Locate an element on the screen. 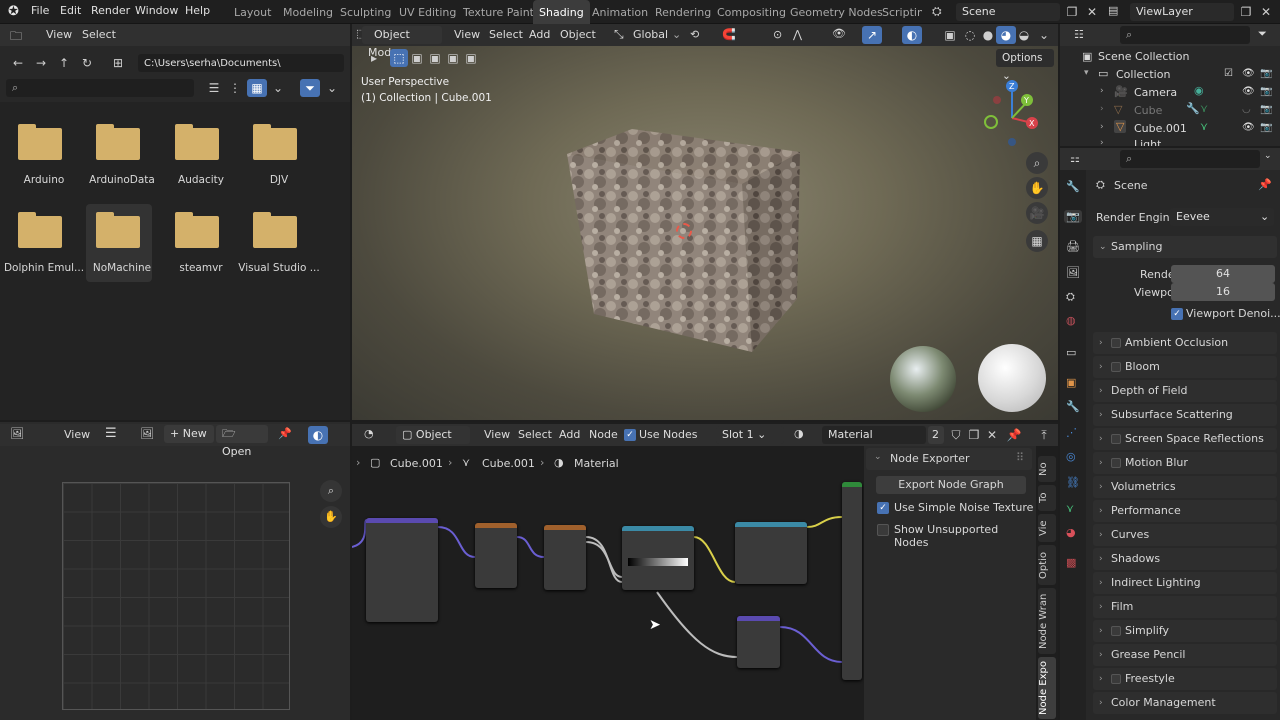 The width and height of the screenshot is (1280, 720). data-tab-icon: ⋎ is located at coordinates (1070, 508).